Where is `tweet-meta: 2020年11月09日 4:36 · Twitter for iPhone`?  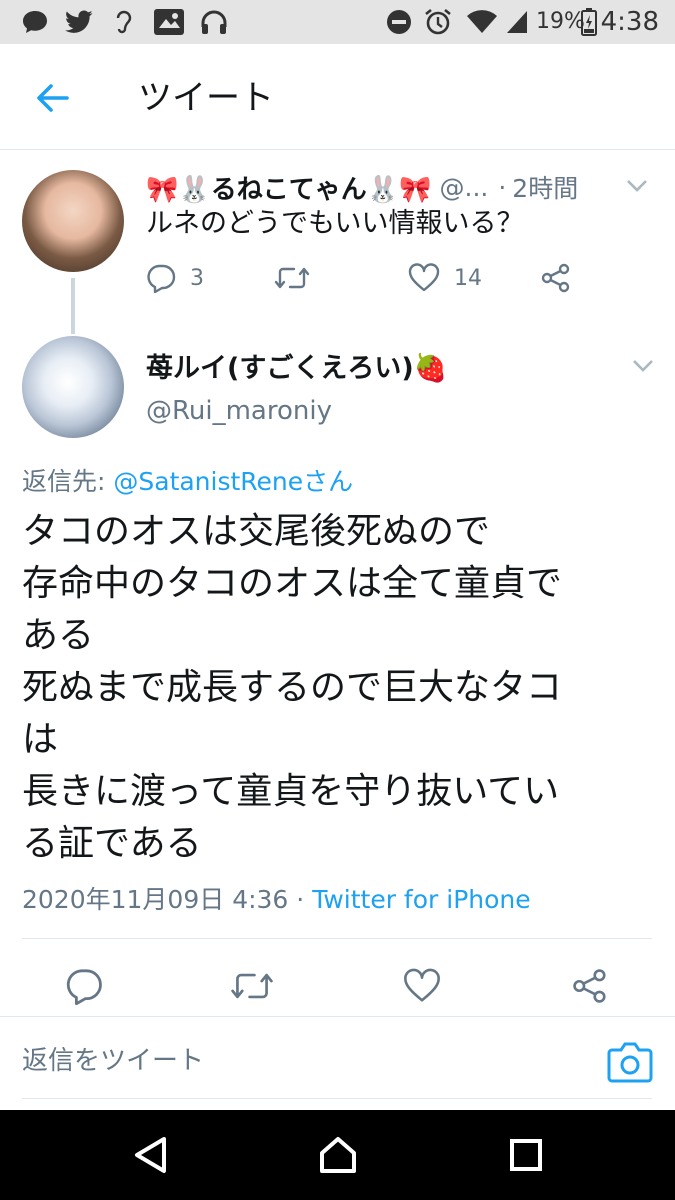
tweet-meta: 2020年11月09日 4:36 · Twitter for iPhone is located at coordinates (276, 898).